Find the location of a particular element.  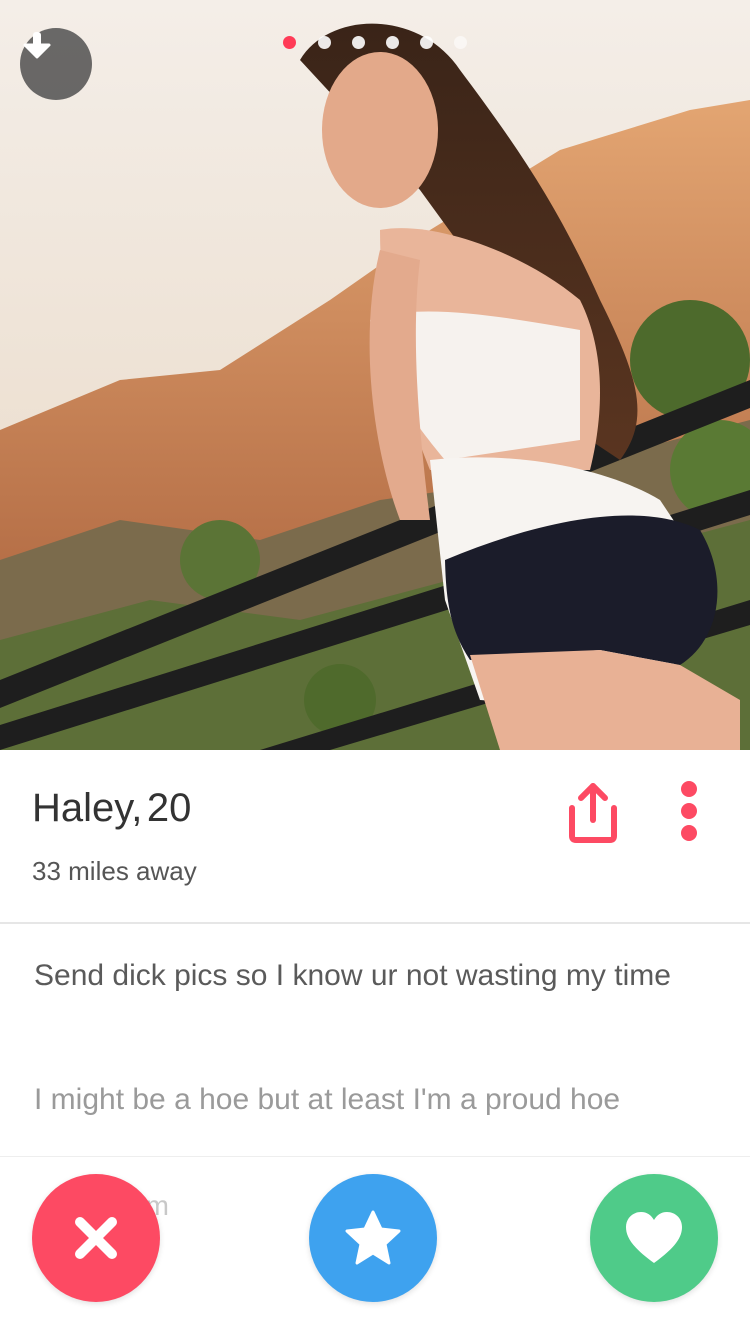

close-icon is located at coordinates (96, 1238).